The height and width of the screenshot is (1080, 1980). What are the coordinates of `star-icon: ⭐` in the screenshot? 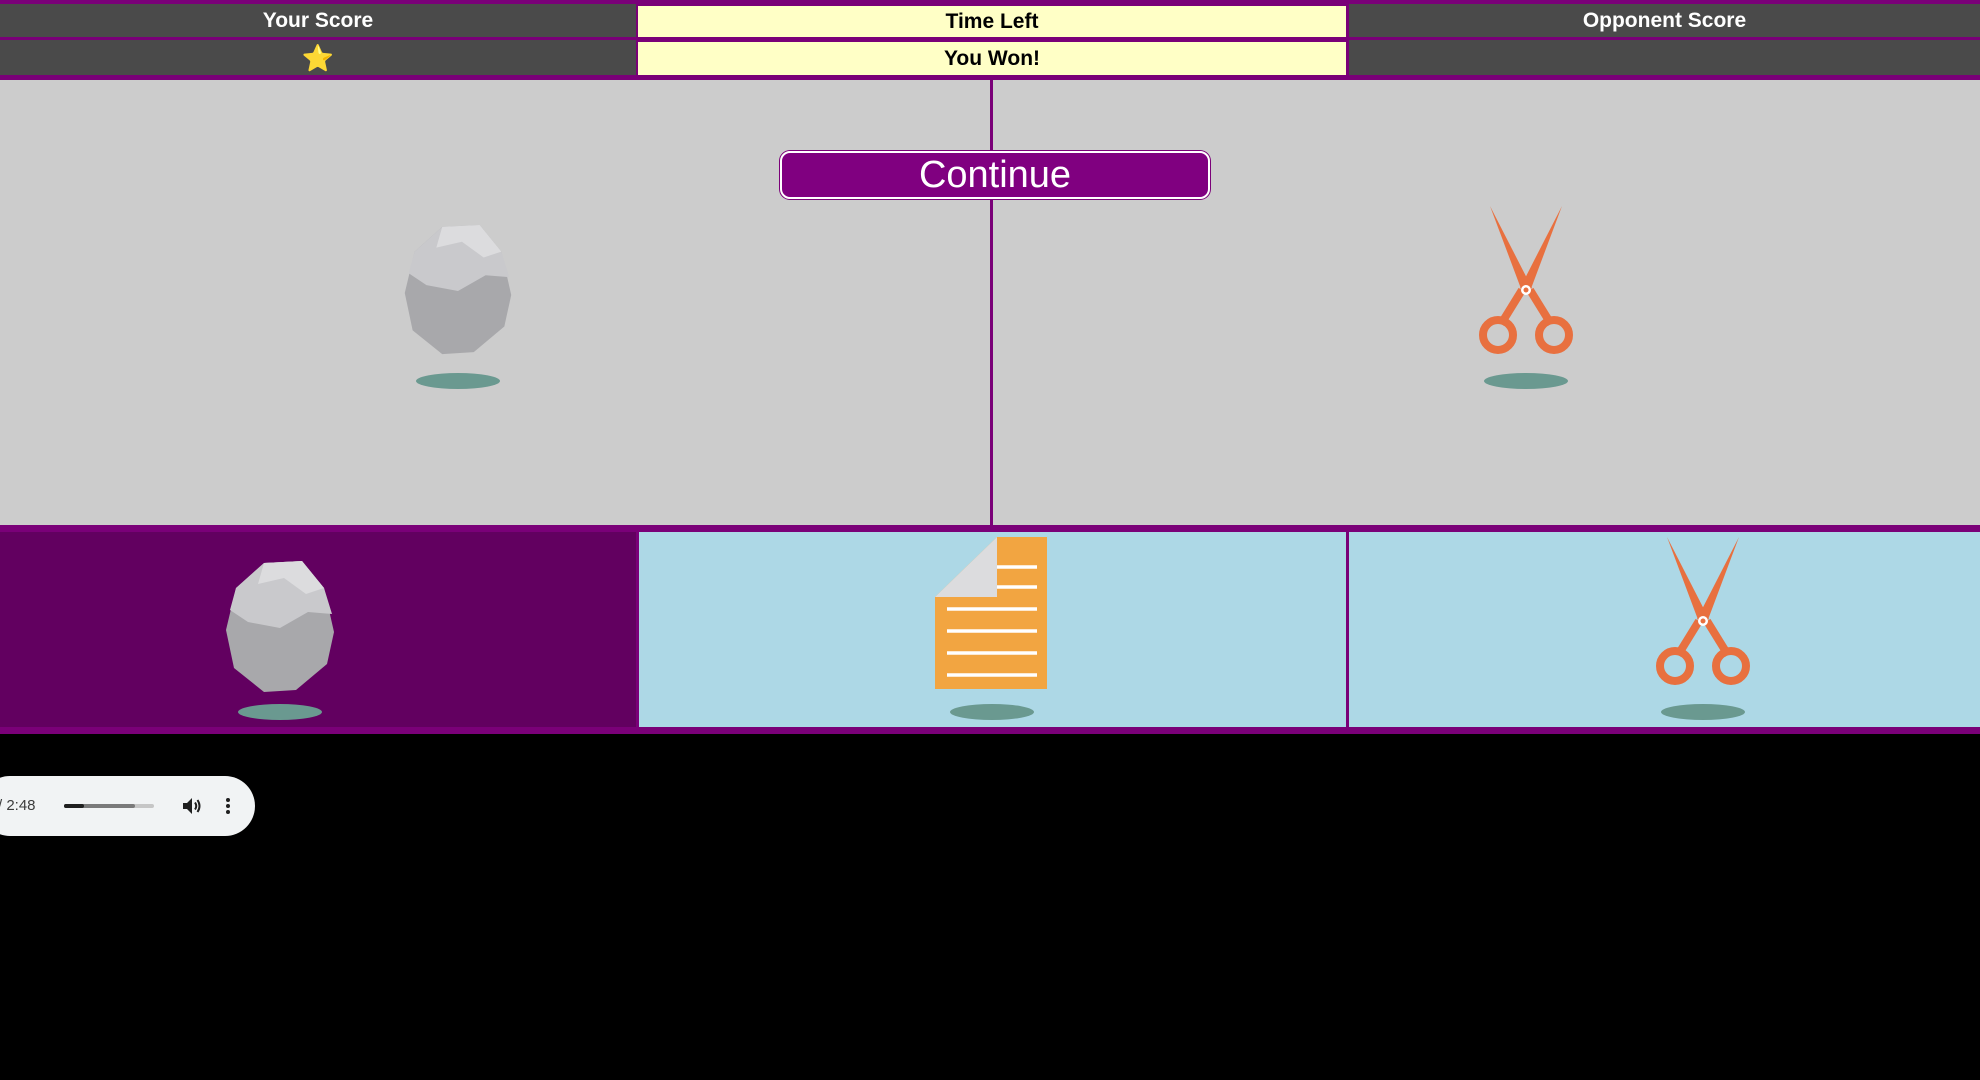 It's located at (318, 57).